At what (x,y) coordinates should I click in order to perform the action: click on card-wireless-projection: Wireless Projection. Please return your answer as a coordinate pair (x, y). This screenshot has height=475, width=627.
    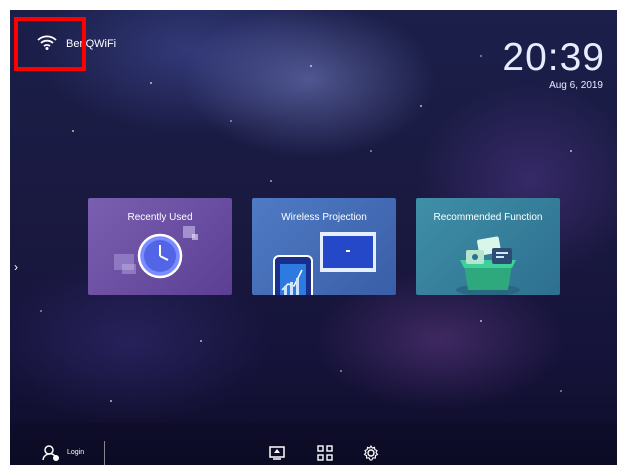
    Looking at the image, I should click on (324, 246).